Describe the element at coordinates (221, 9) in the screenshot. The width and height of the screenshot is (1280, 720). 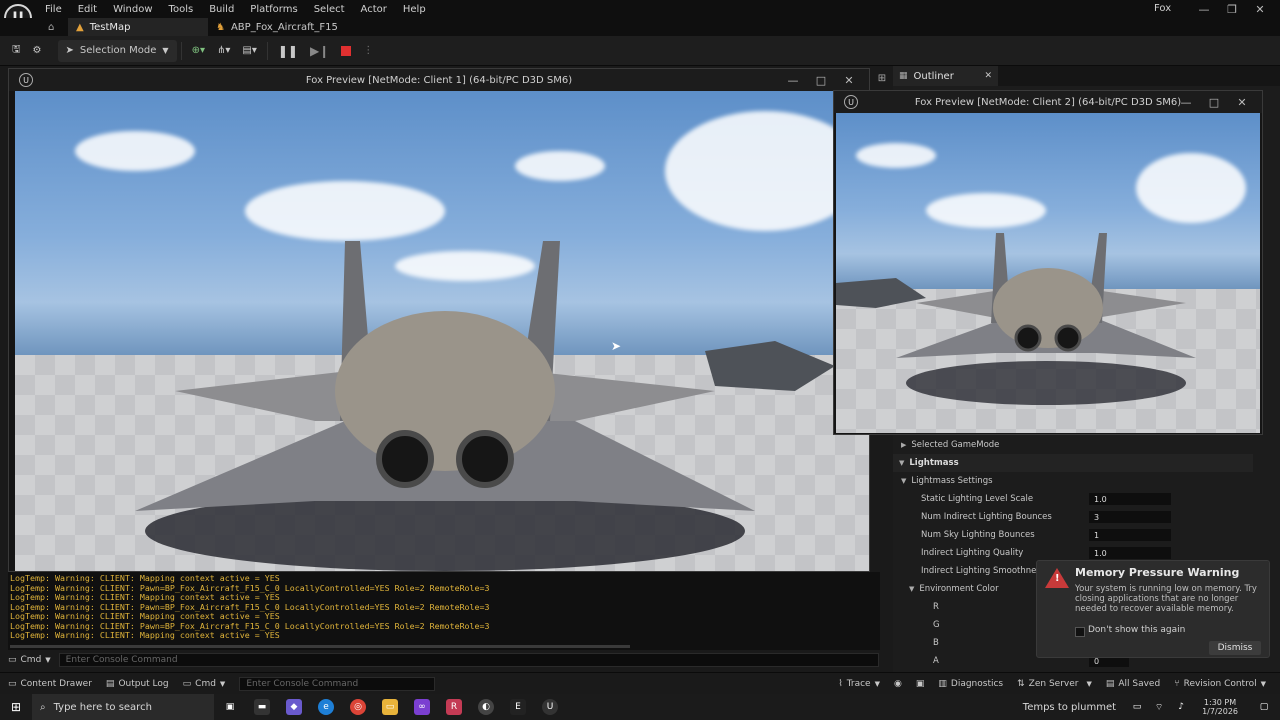
I see `menu-build: Build` at that location.